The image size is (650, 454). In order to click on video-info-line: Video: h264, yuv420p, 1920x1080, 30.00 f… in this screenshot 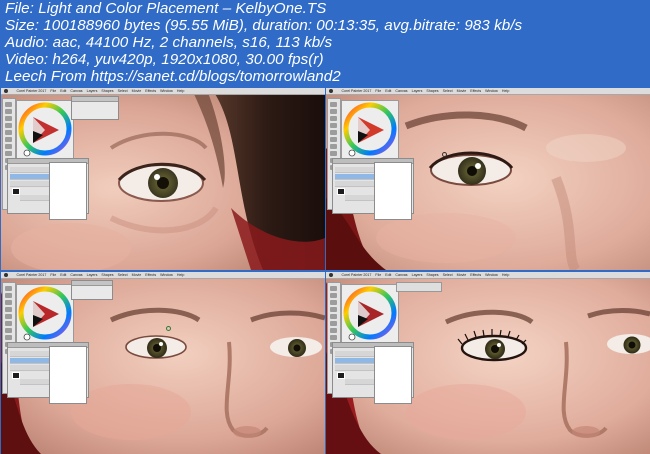, I will do `click(164, 59)`.